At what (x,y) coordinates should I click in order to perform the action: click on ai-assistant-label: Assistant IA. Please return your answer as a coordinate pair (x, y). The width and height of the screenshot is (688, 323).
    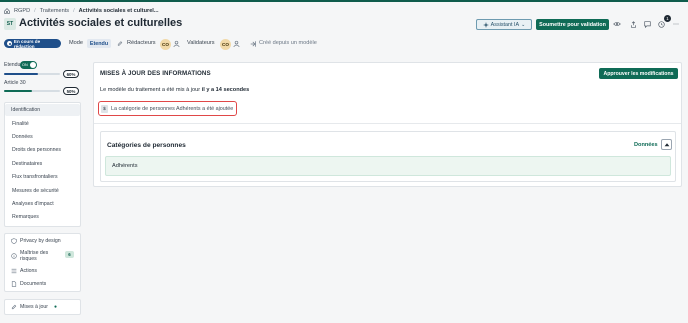
    Looking at the image, I should click on (505, 24).